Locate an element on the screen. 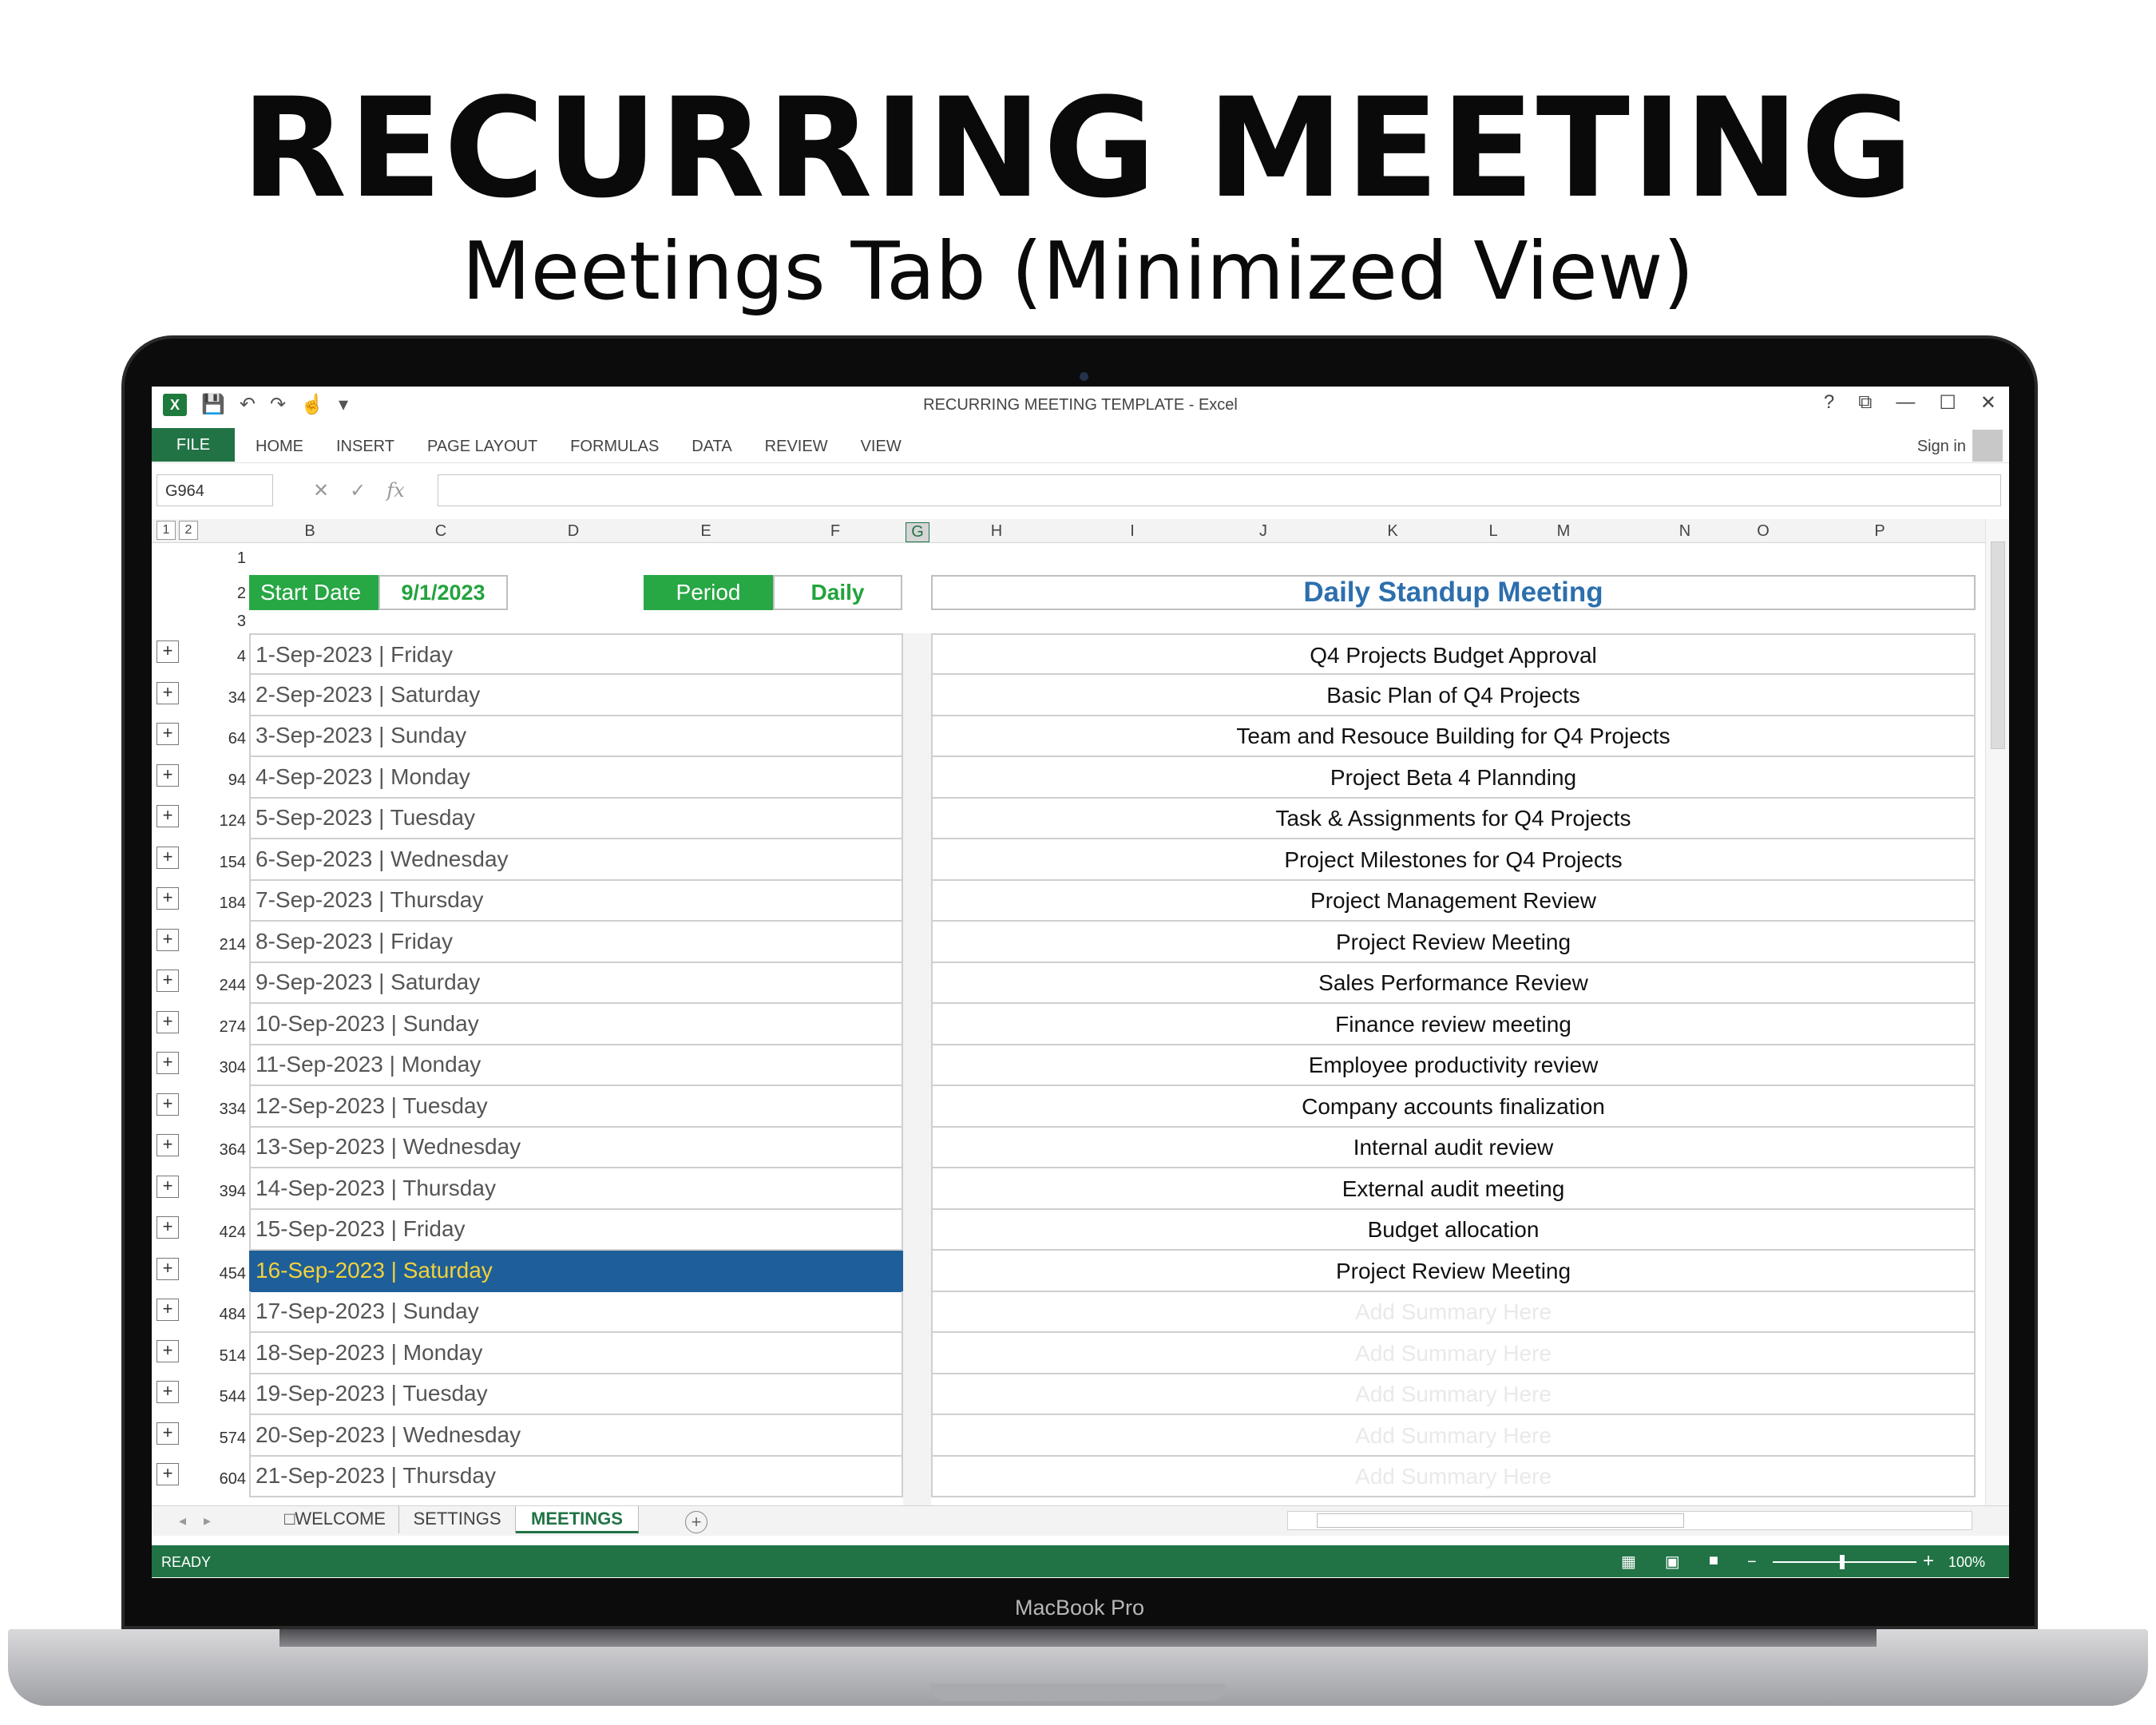 The image size is (2156, 1725). row-number: 574 is located at coordinates (199, 1439).